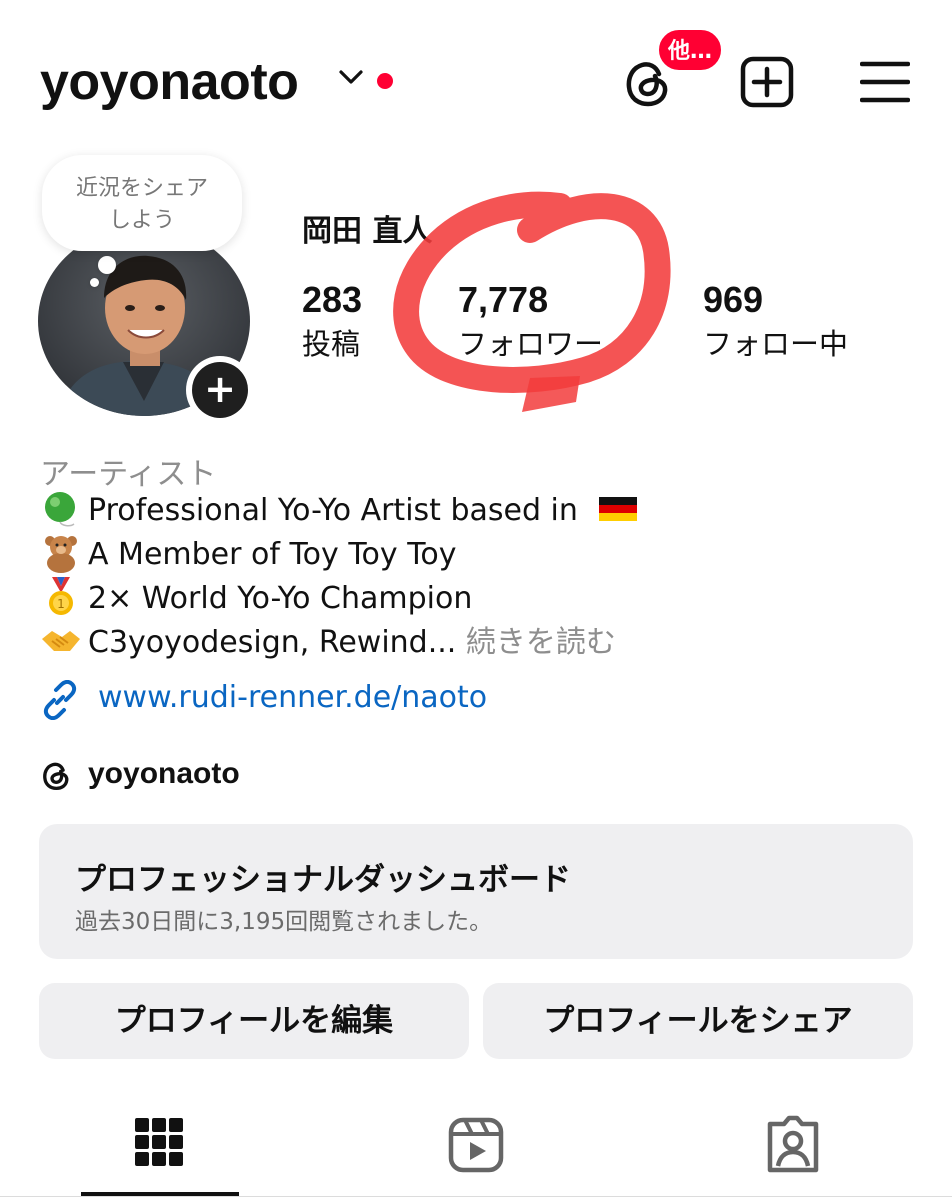  I want to click on chevron-down-icon, so click(351, 77).